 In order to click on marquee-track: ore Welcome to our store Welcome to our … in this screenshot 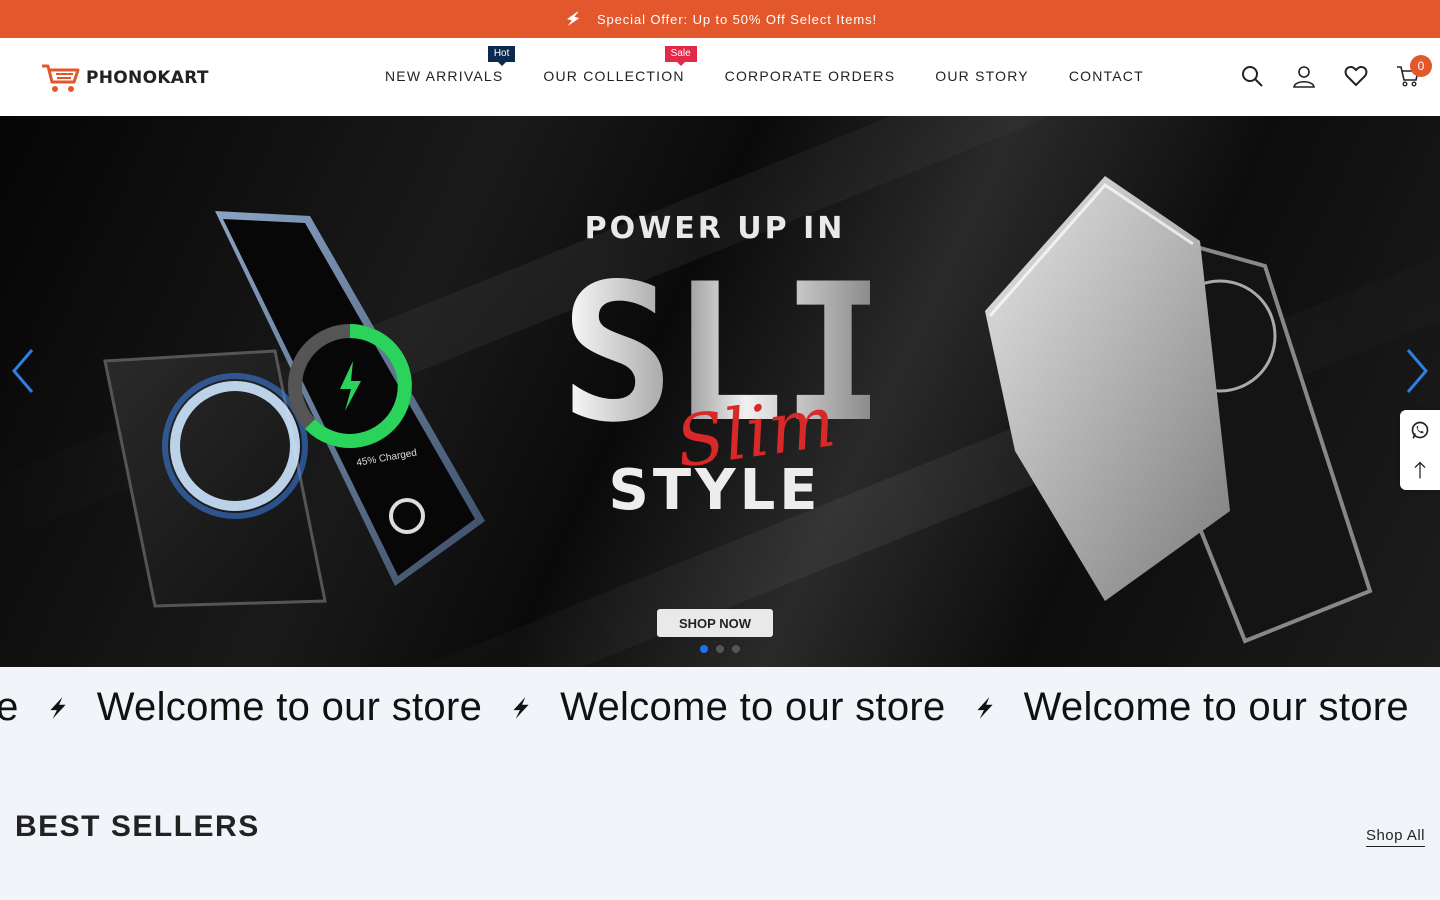, I will do `click(720, 707)`.